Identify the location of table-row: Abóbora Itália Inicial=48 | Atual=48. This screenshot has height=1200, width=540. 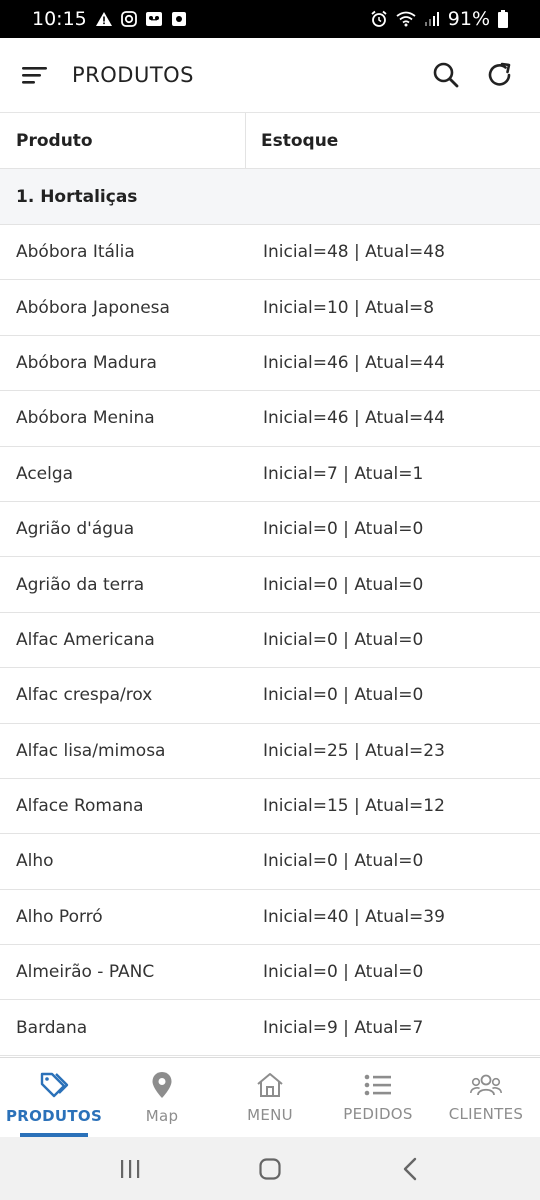
(270, 253).